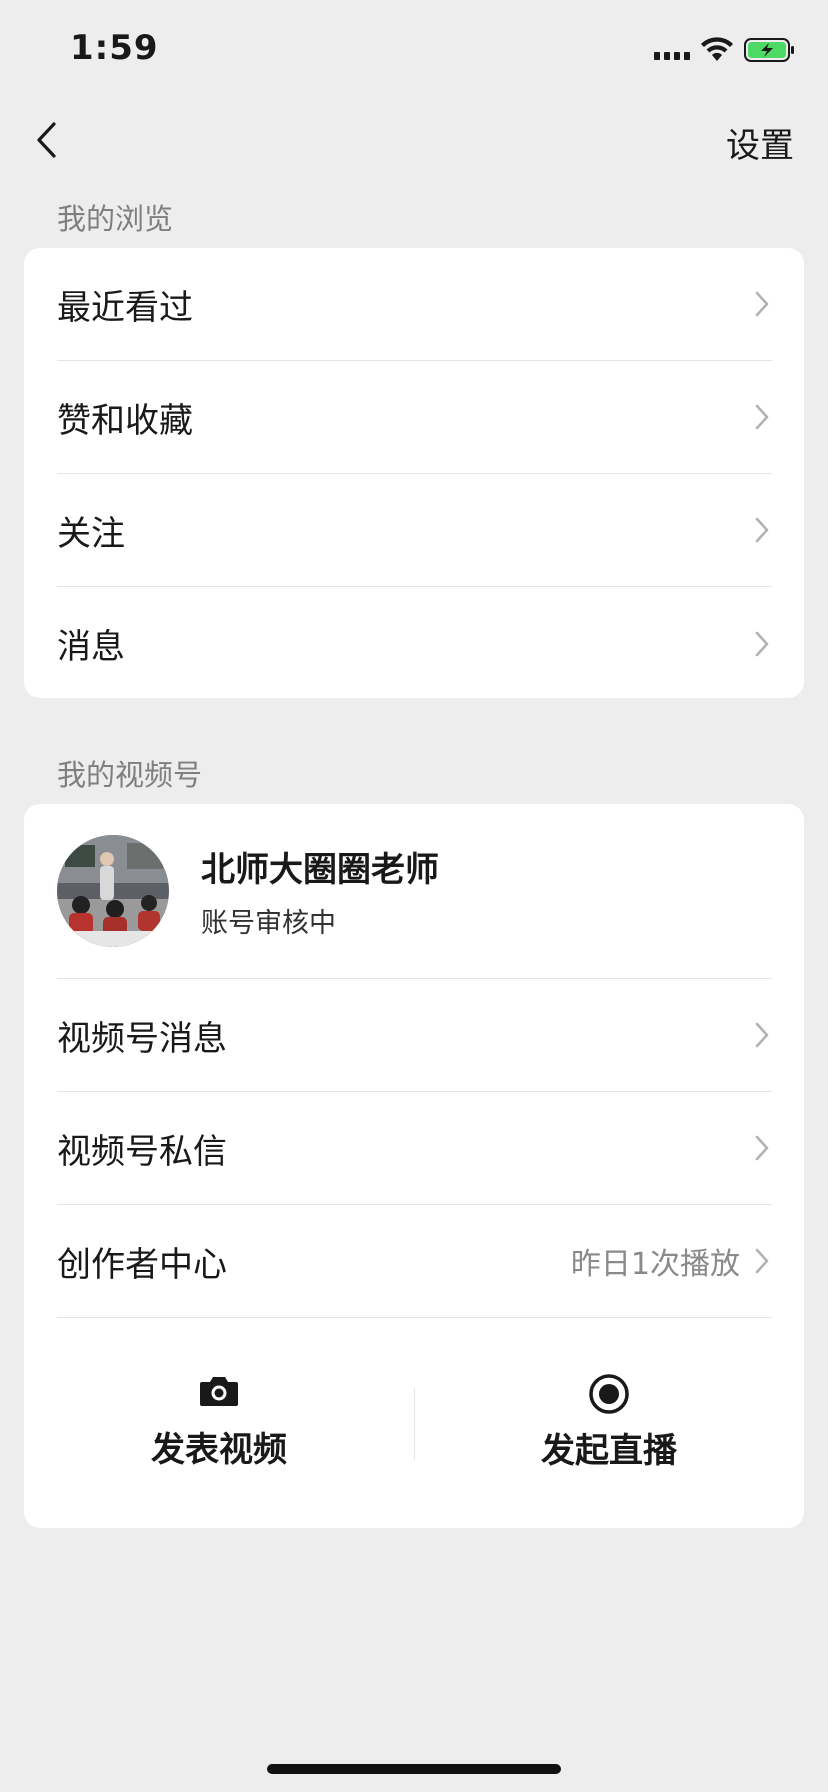 This screenshot has height=1792, width=828. I want to click on cellular-signal-icon, so click(672, 50).